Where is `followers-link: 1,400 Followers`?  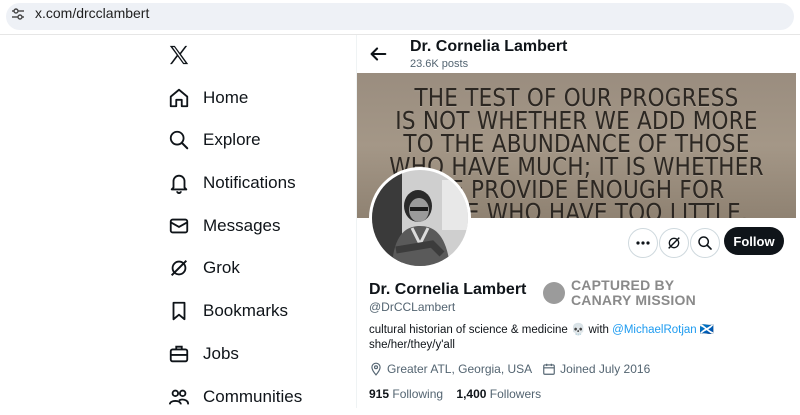 followers-link: 1,400 Followers is located at coordinates (498, 394).